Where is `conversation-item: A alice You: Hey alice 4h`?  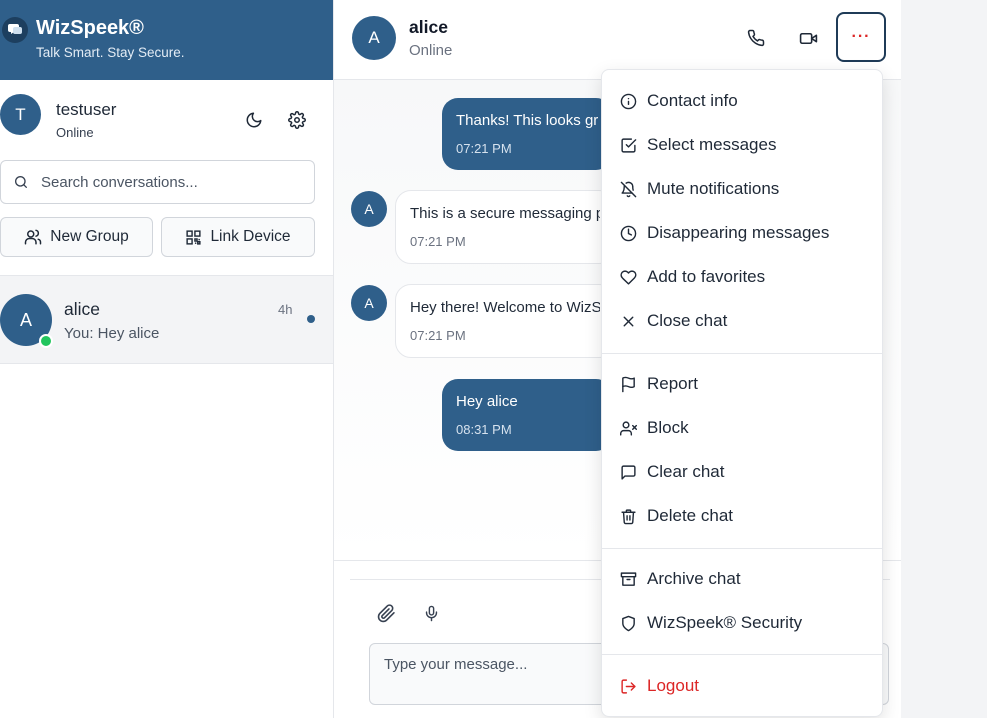 conversation-item: A alice You: Hey alice 4h is located at coordinates (166, 319).